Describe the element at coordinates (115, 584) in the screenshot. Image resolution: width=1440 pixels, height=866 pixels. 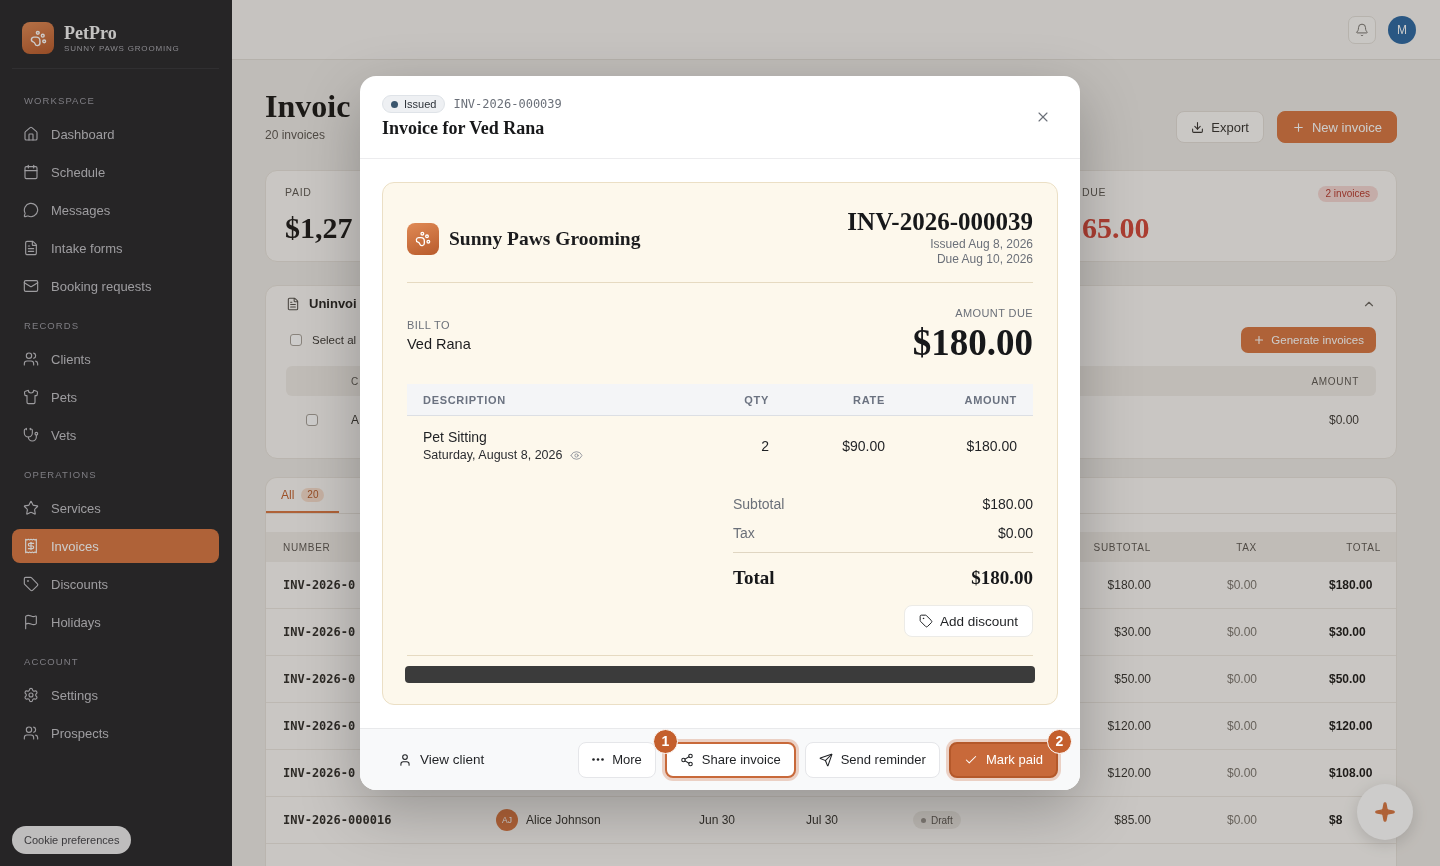
I see `nav-item: Discounts` at that location.